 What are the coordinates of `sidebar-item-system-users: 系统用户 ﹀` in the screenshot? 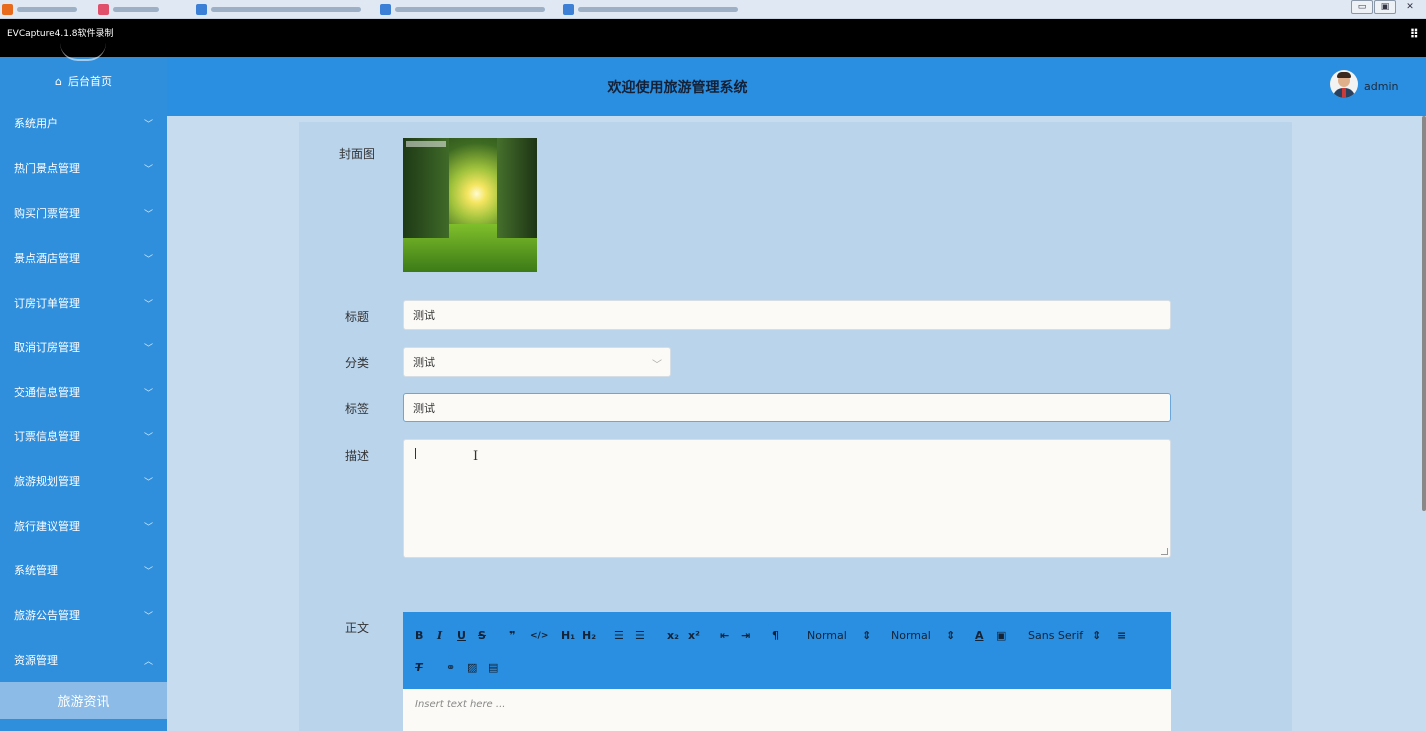 It's located at (83, 123).